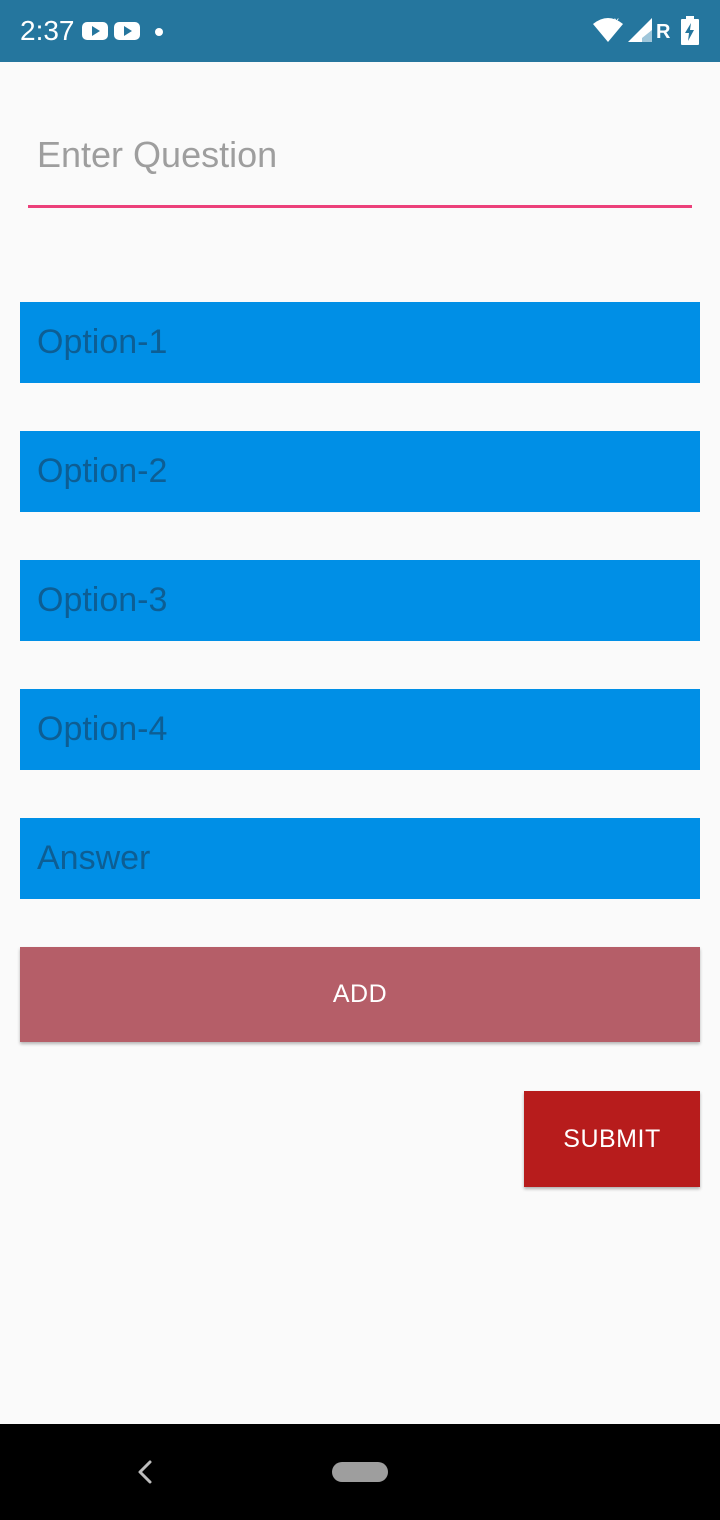  I want to click on submit-button: SUBMIT, so click(612, 1139).